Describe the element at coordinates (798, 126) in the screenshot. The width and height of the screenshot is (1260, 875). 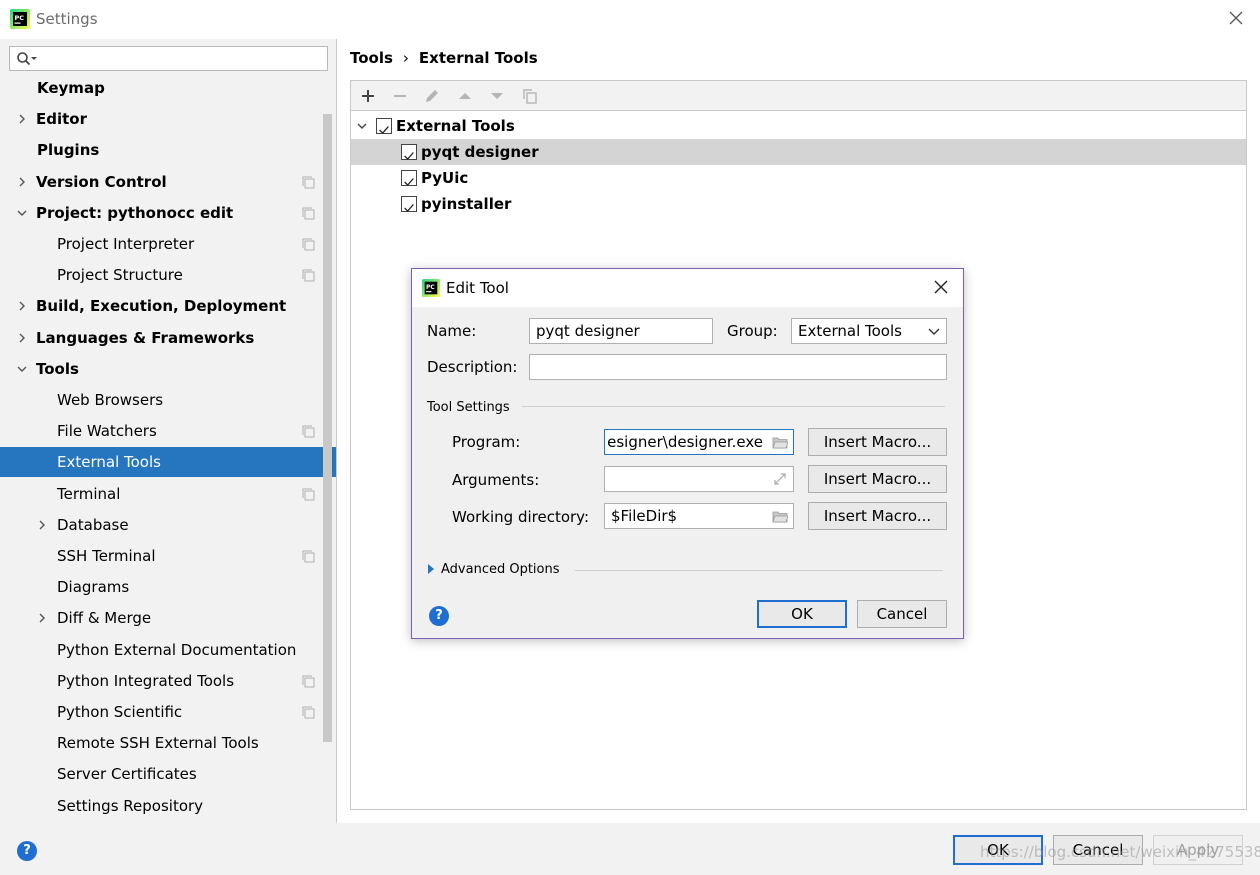
I see `tool-group-row: External Tools` at that location.